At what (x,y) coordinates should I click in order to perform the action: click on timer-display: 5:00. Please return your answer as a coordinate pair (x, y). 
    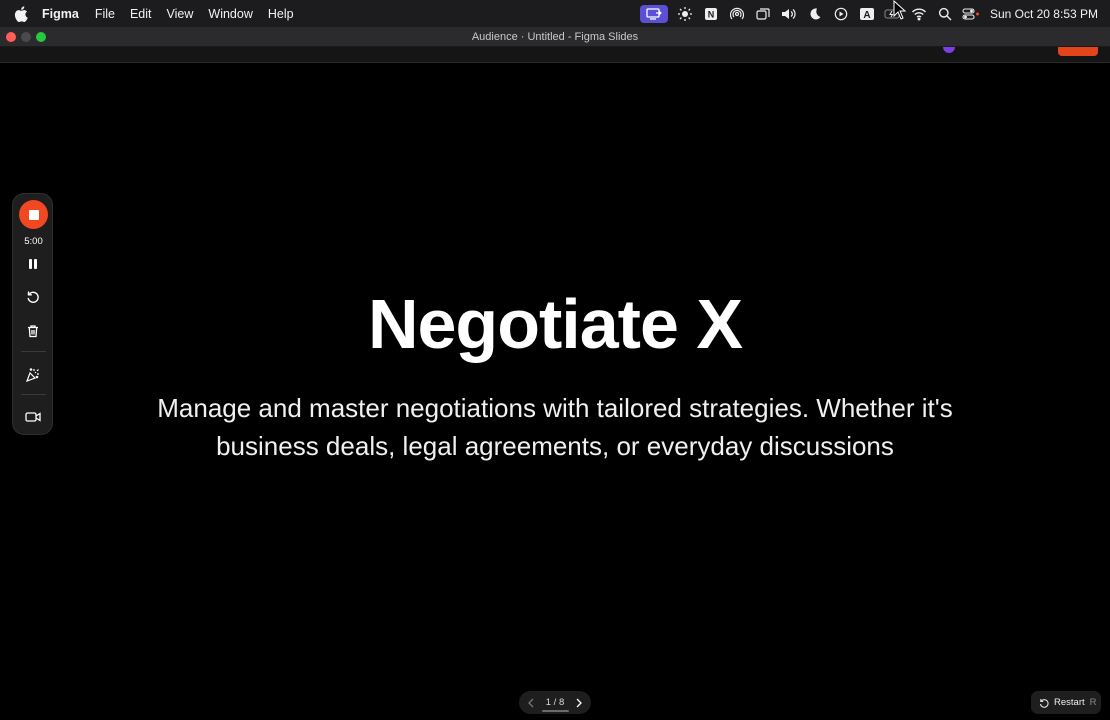
    Looking at the image, I should click on (33, 241).